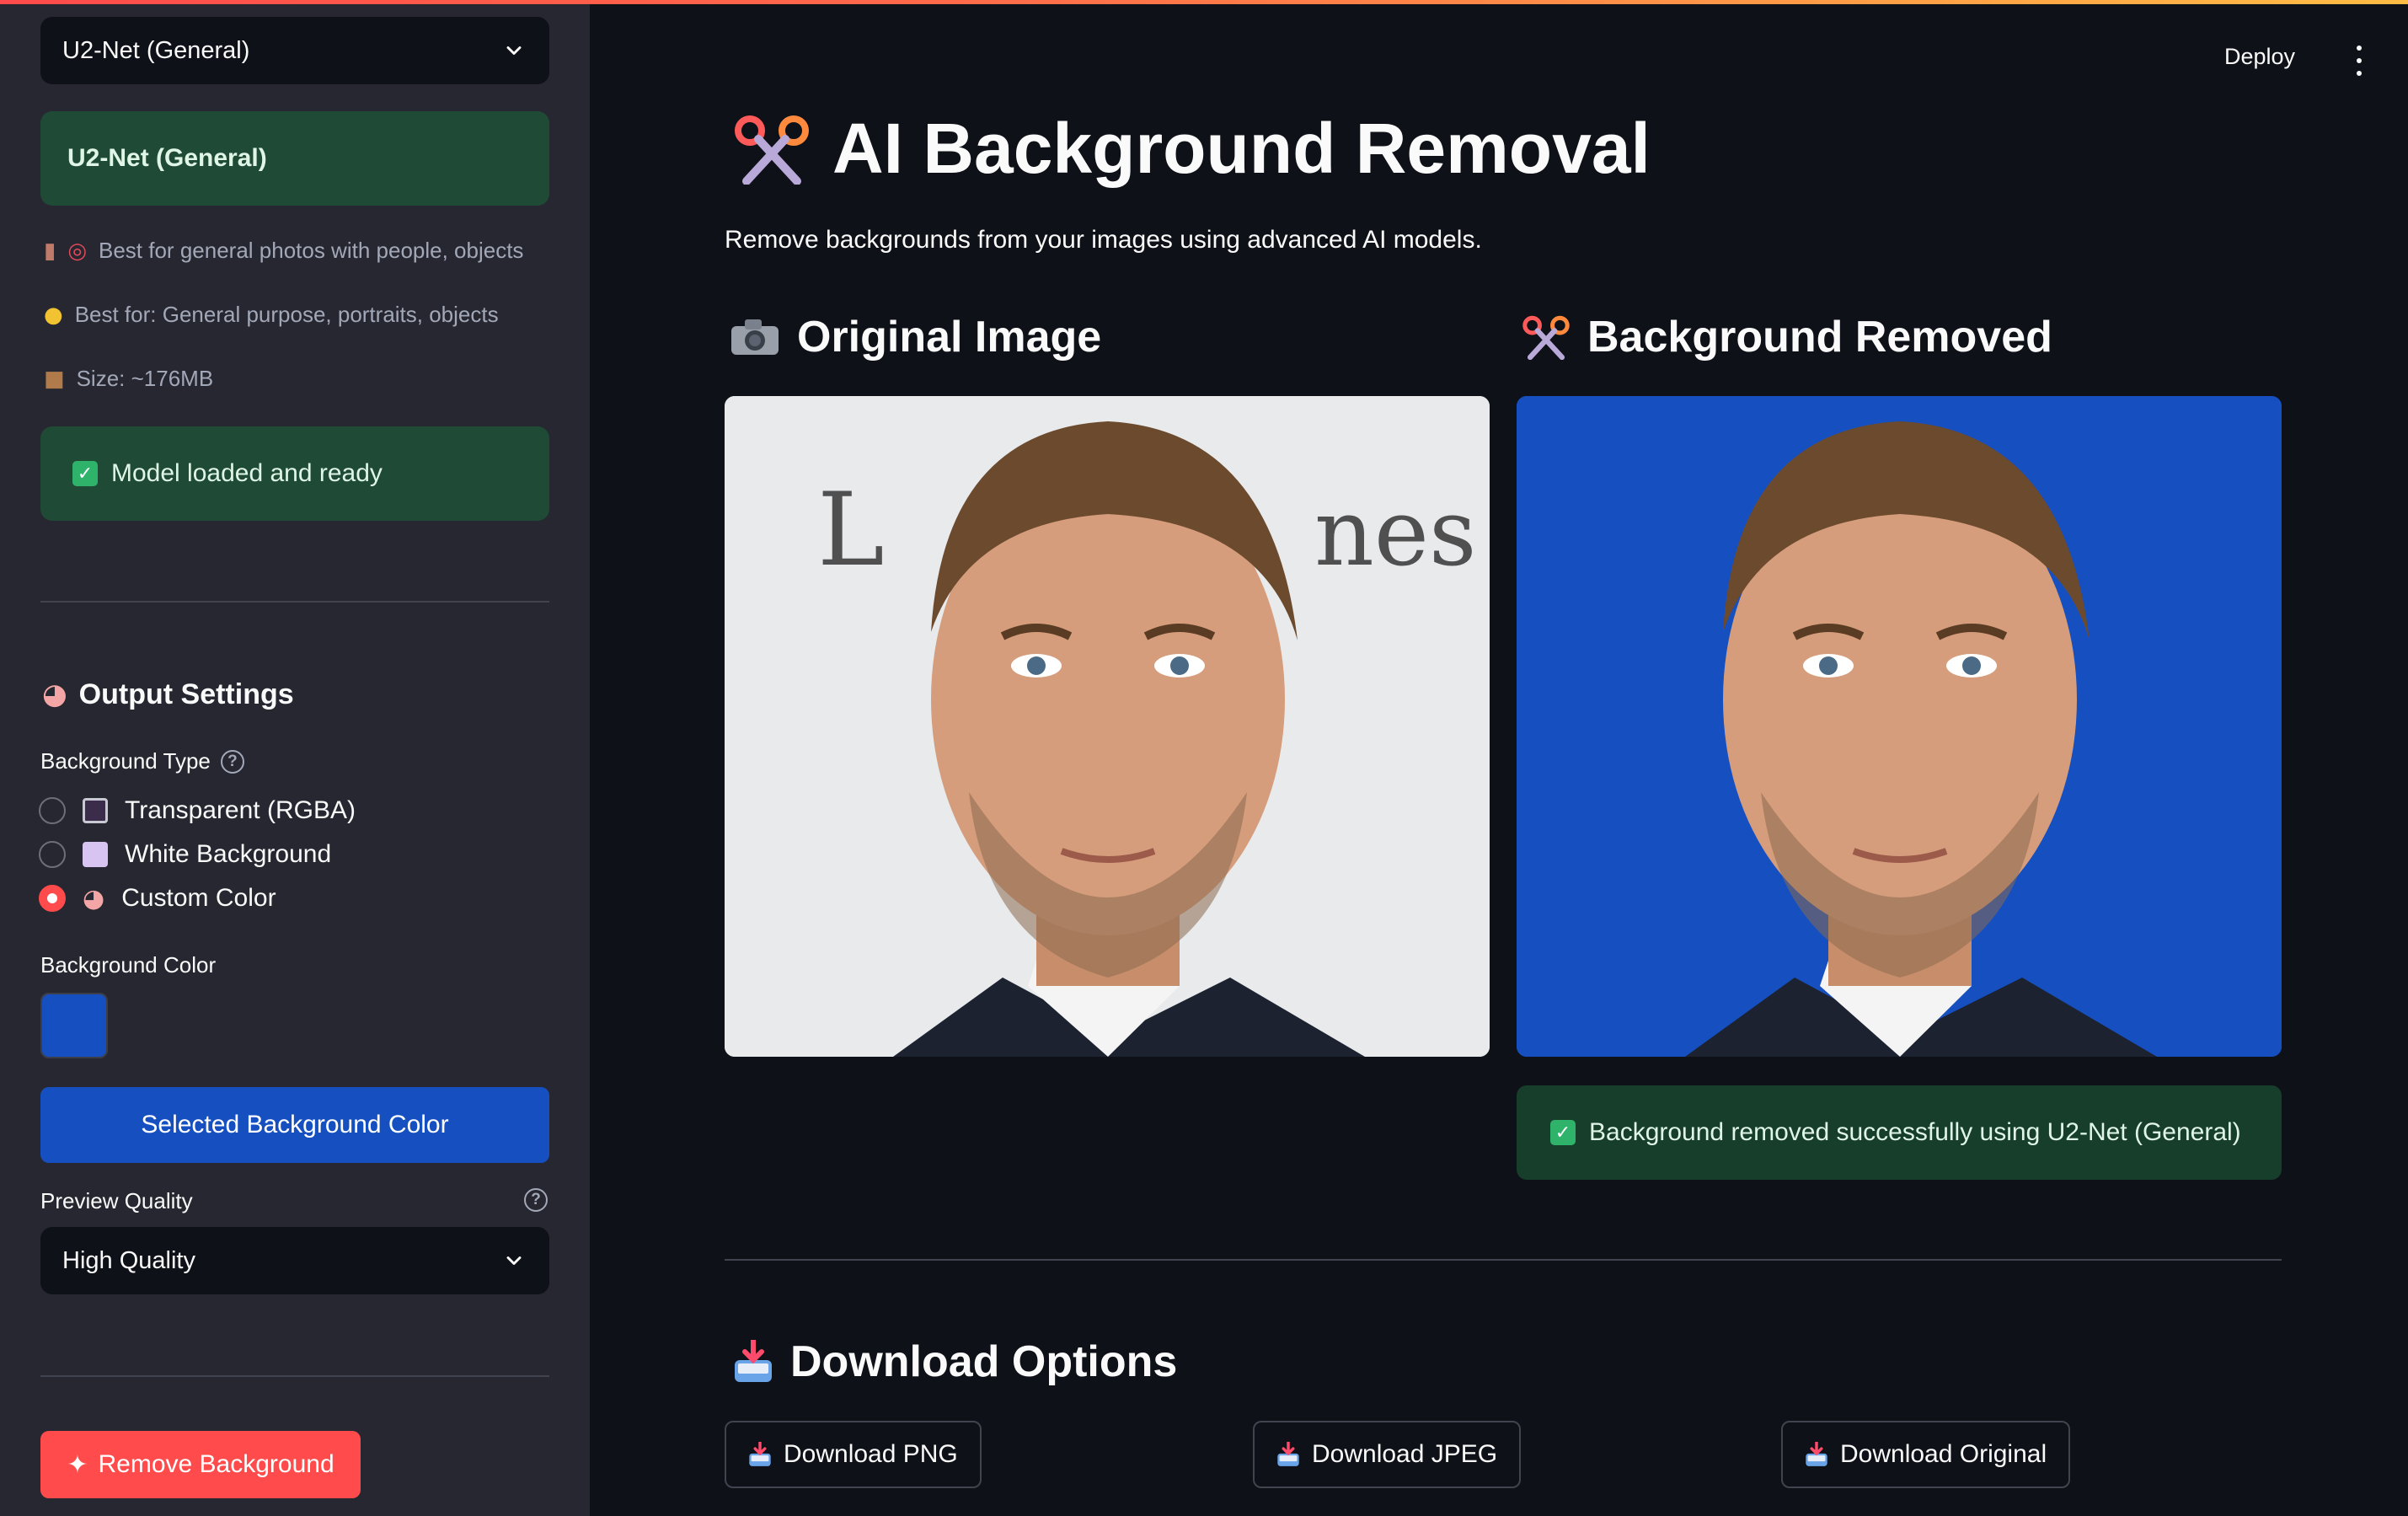  What do you see at coordinates (74, 1025) in the screenshot?
I see `color-picker-swatch` at bounding box center [74, 1025].